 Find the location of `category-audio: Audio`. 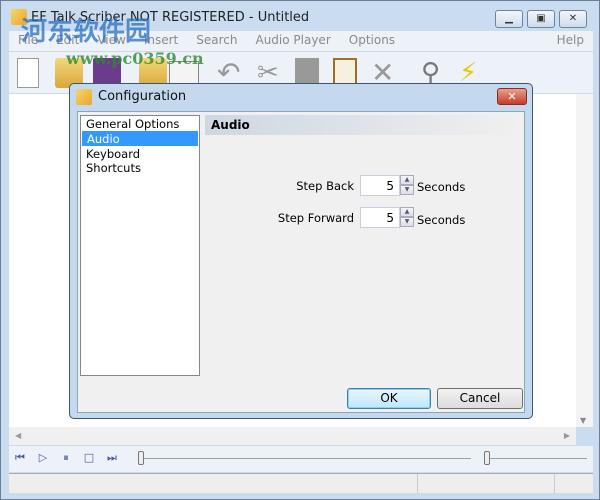

category-audio: Audio is located at coordinates (140, 138).